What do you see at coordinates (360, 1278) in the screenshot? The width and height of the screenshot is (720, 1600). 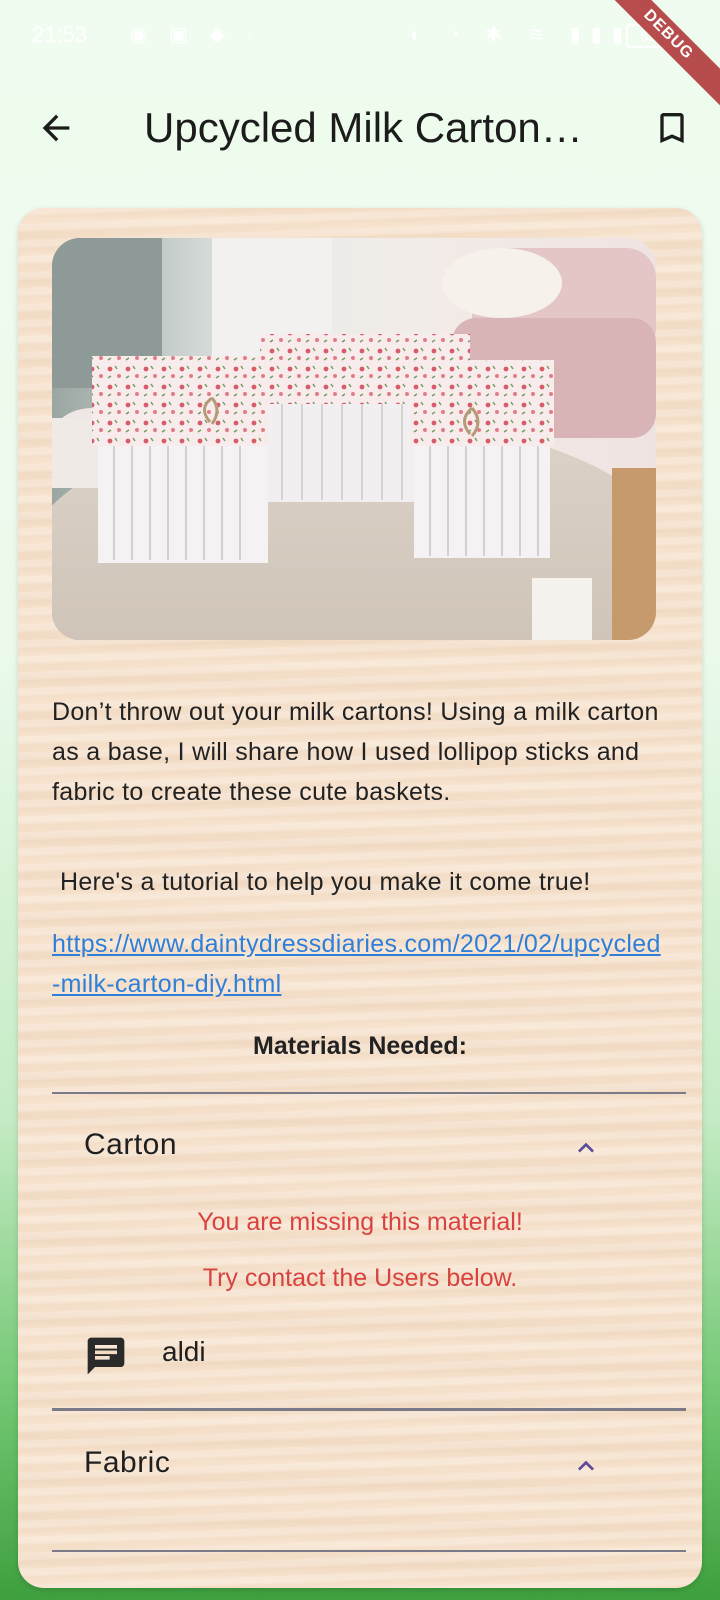 I see `contact-users-hint: Try contact the Users below.` at bounding box center [360, 1278].